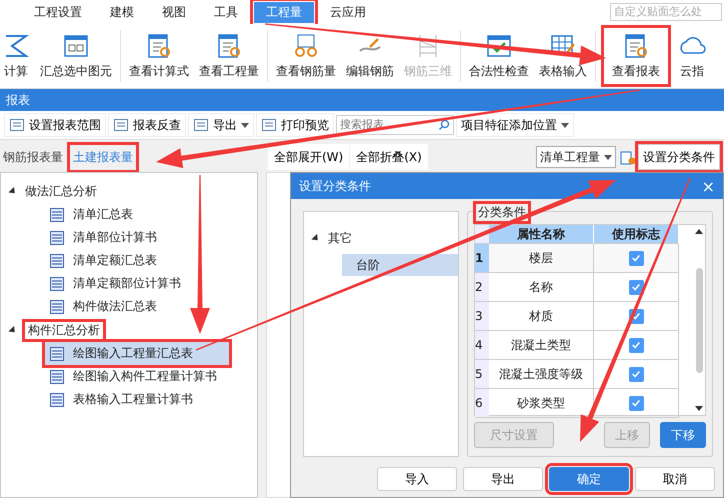 This screenshot has height=498, width=724. Describe the element at coordinates (221, 125) in the screenshot. I see `toolbar-button: 导出` at that location.